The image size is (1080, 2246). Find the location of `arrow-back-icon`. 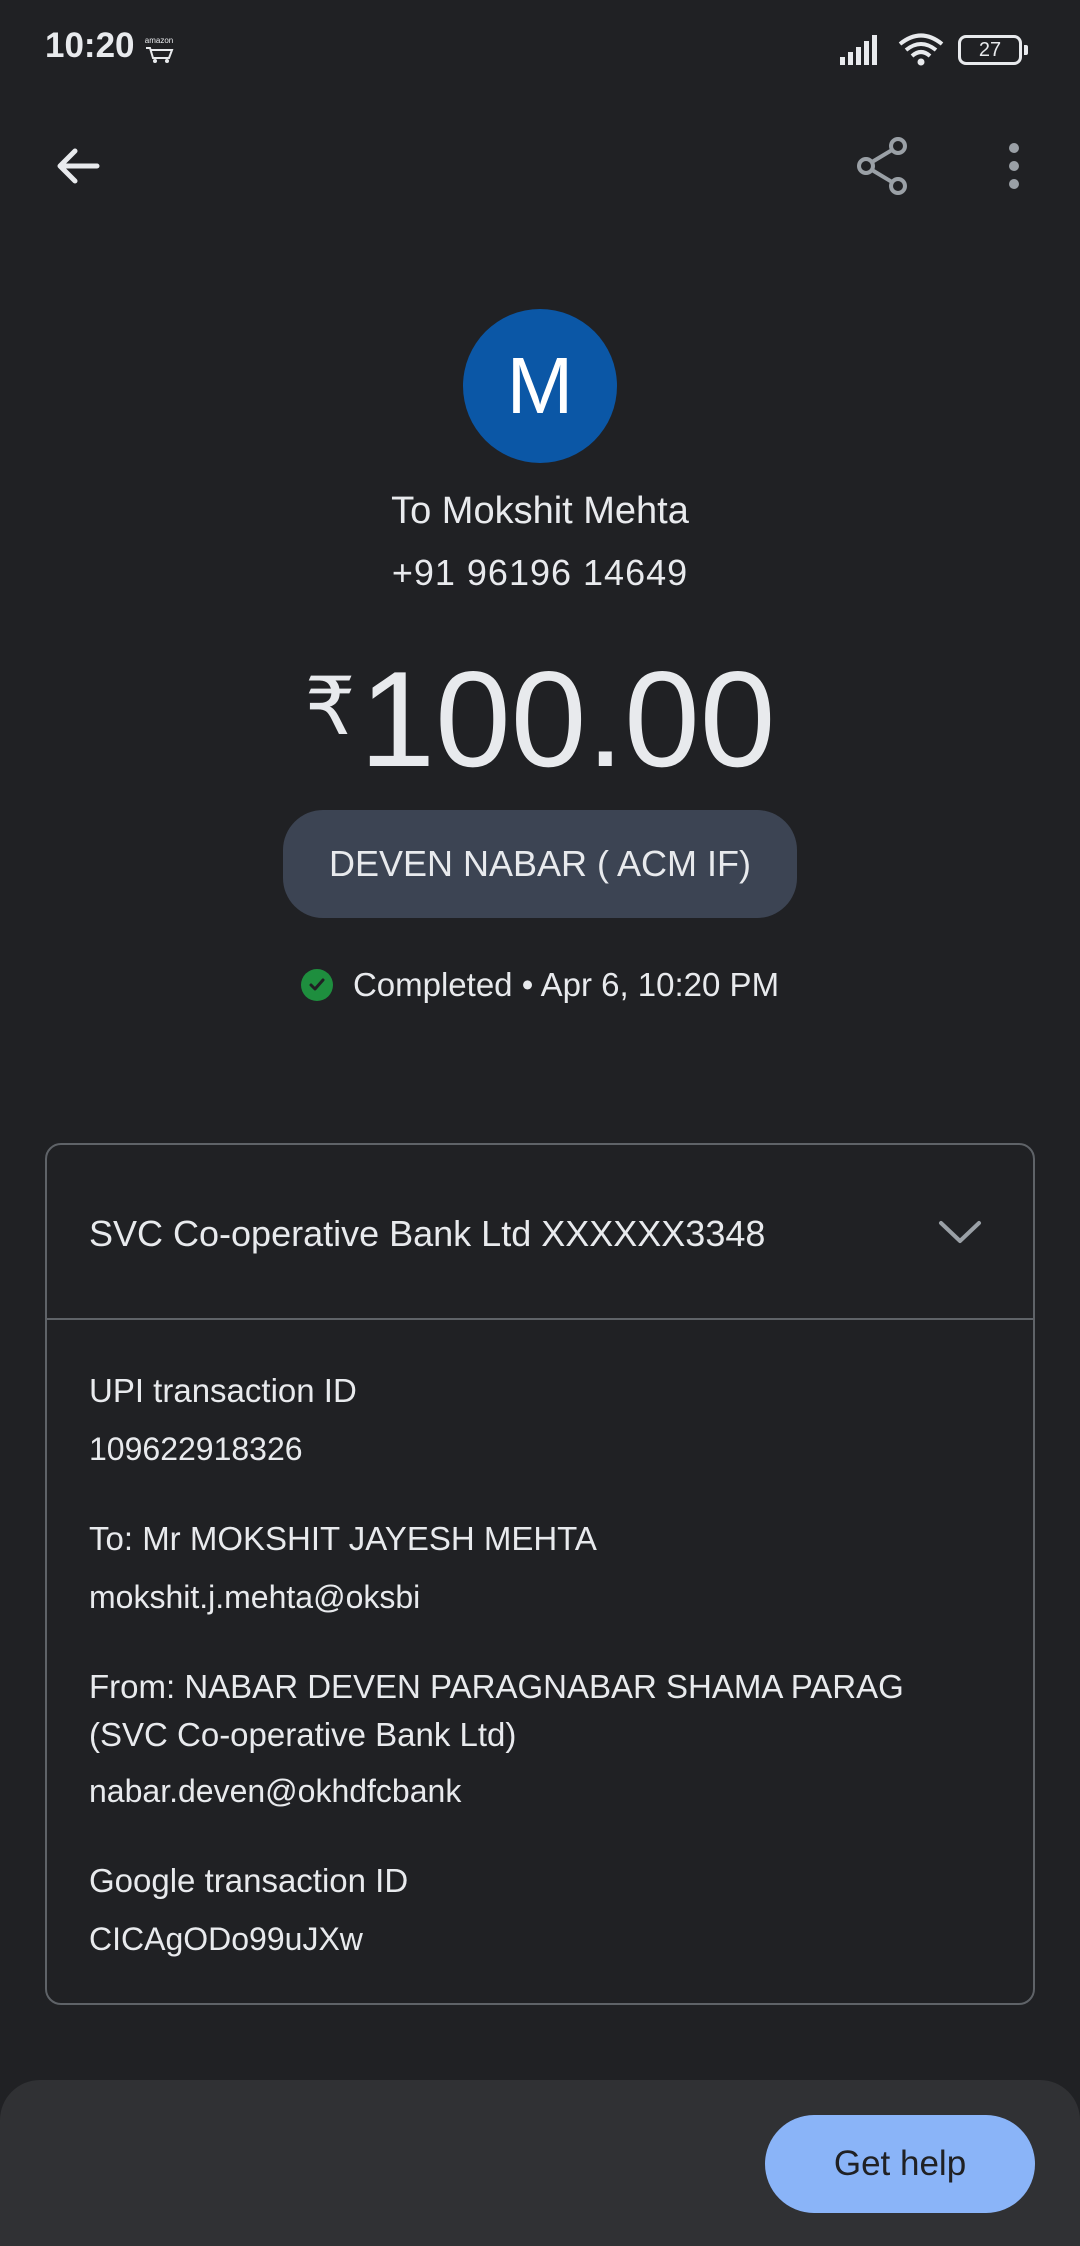

arrow-back-icon is located at coordinates (78, 166).